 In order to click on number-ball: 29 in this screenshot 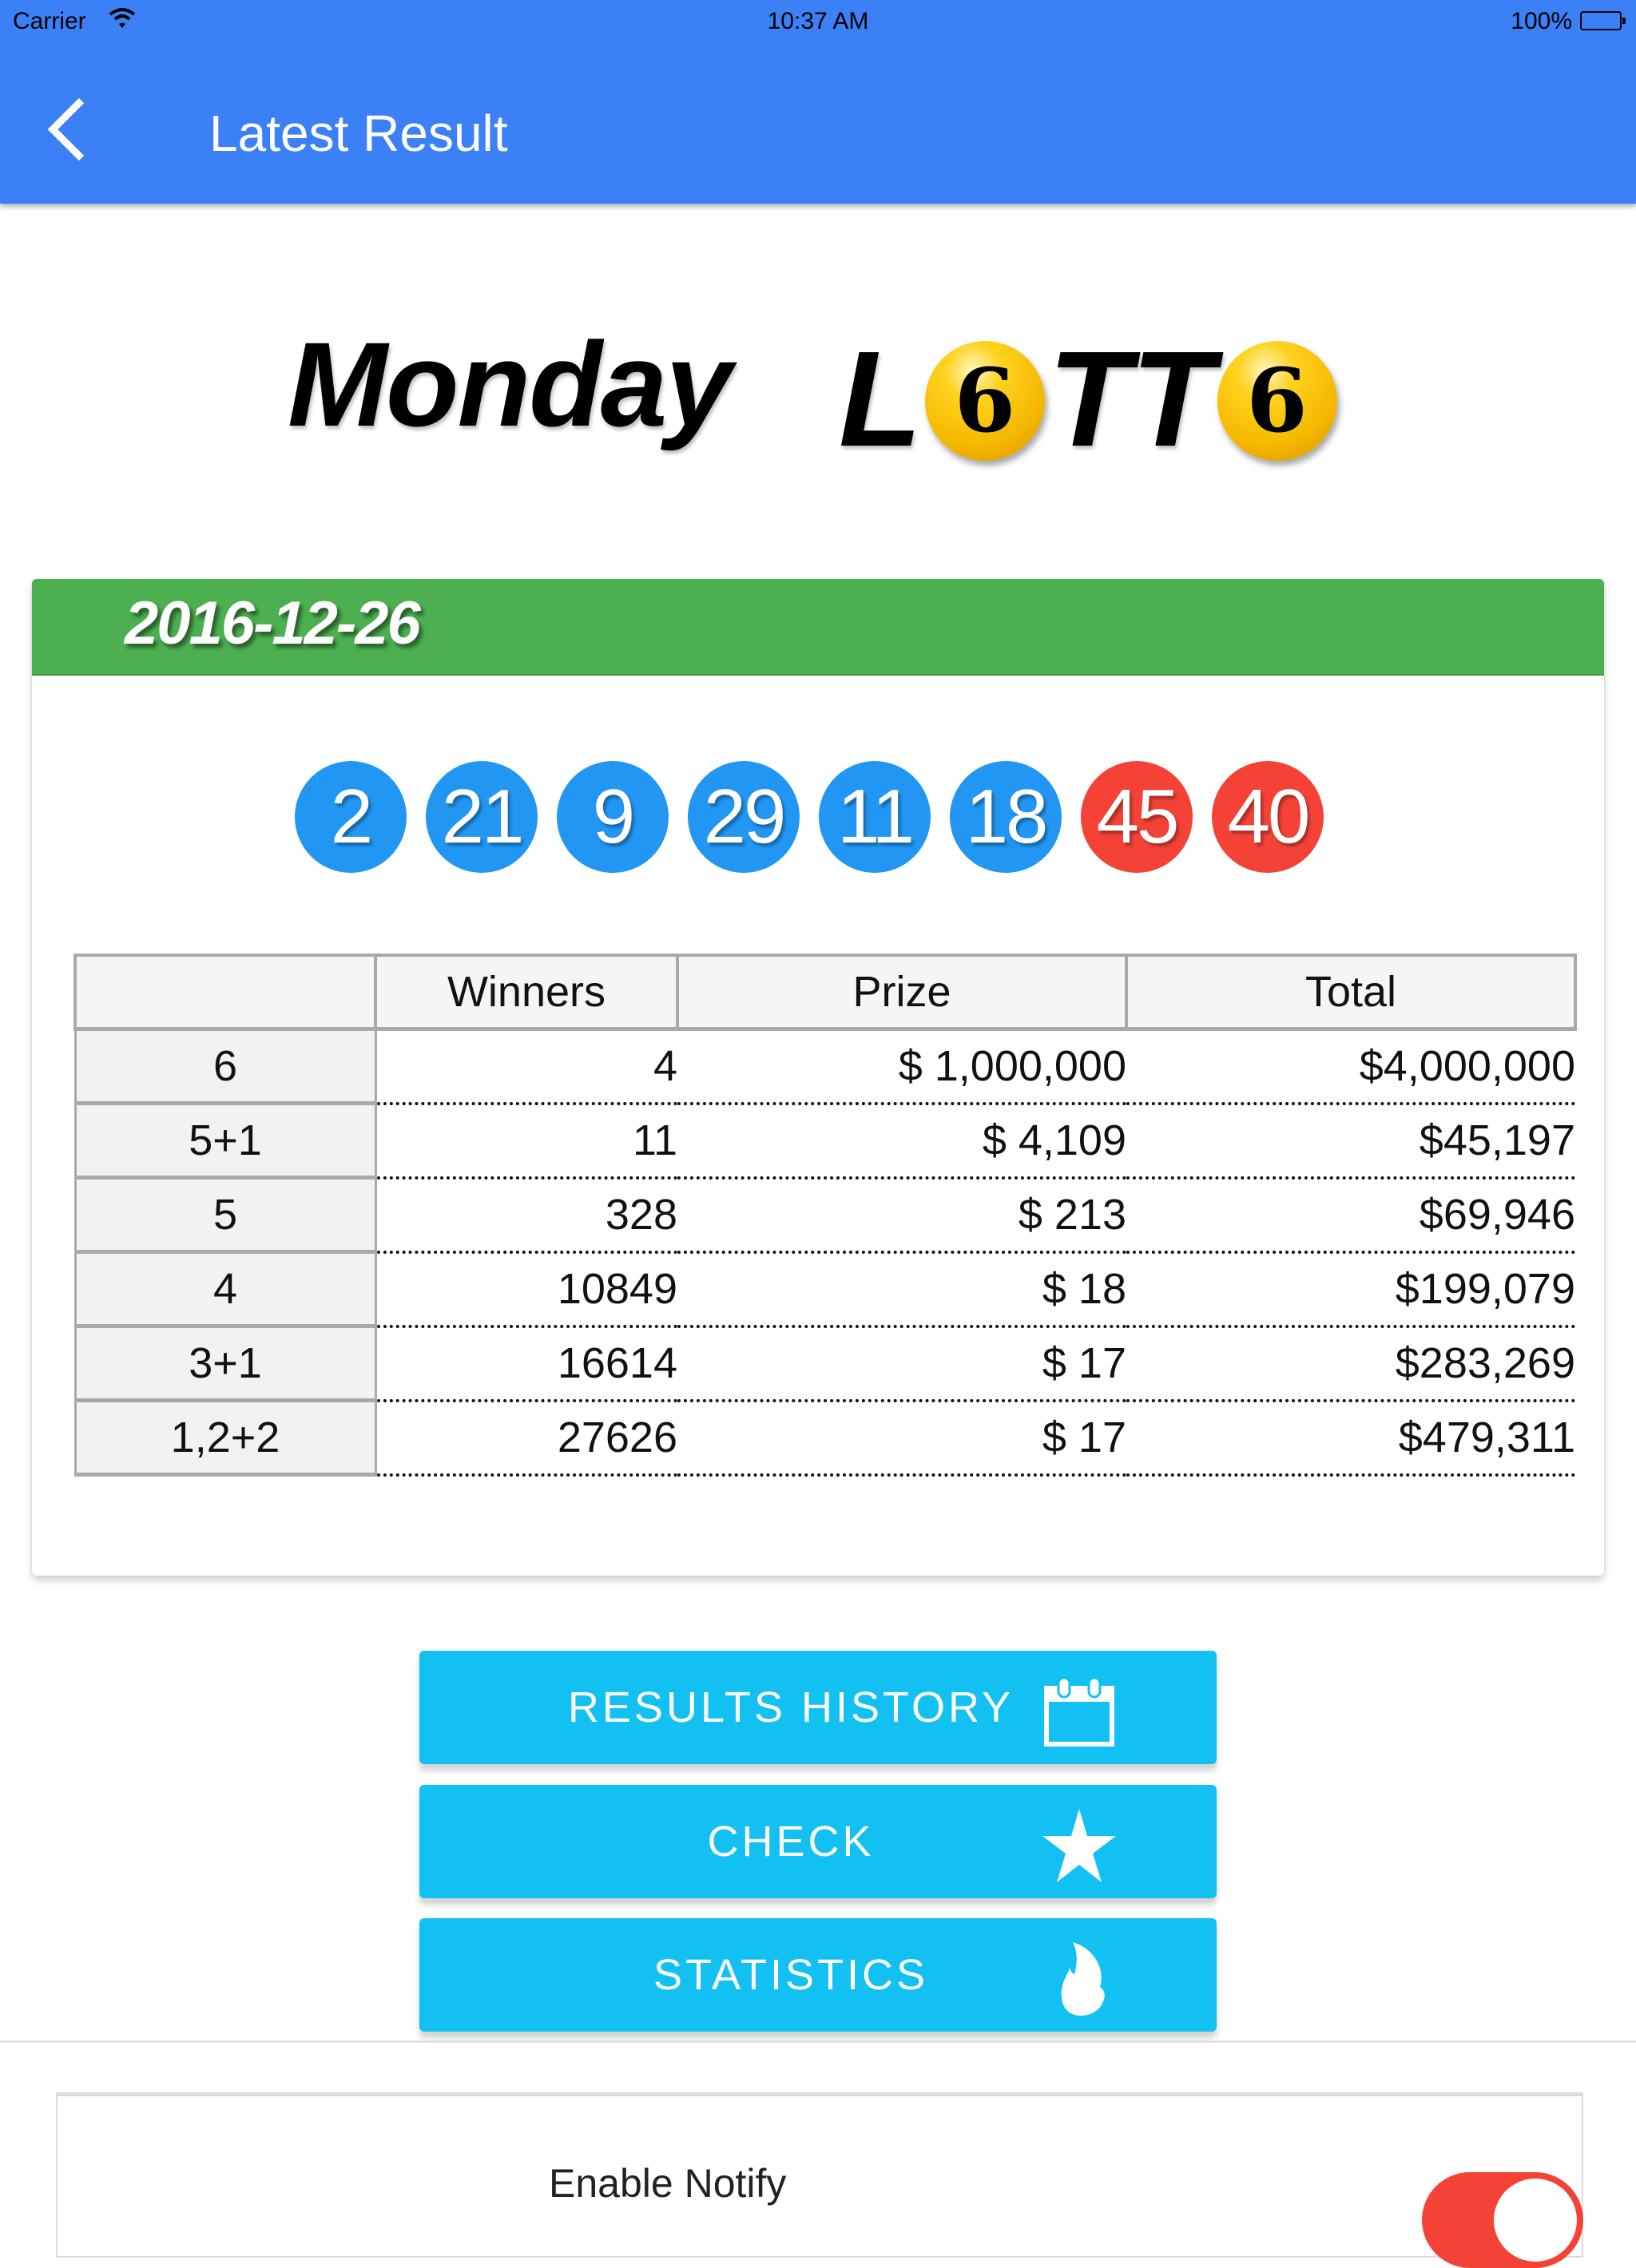, I will do `click(744, 817)`.